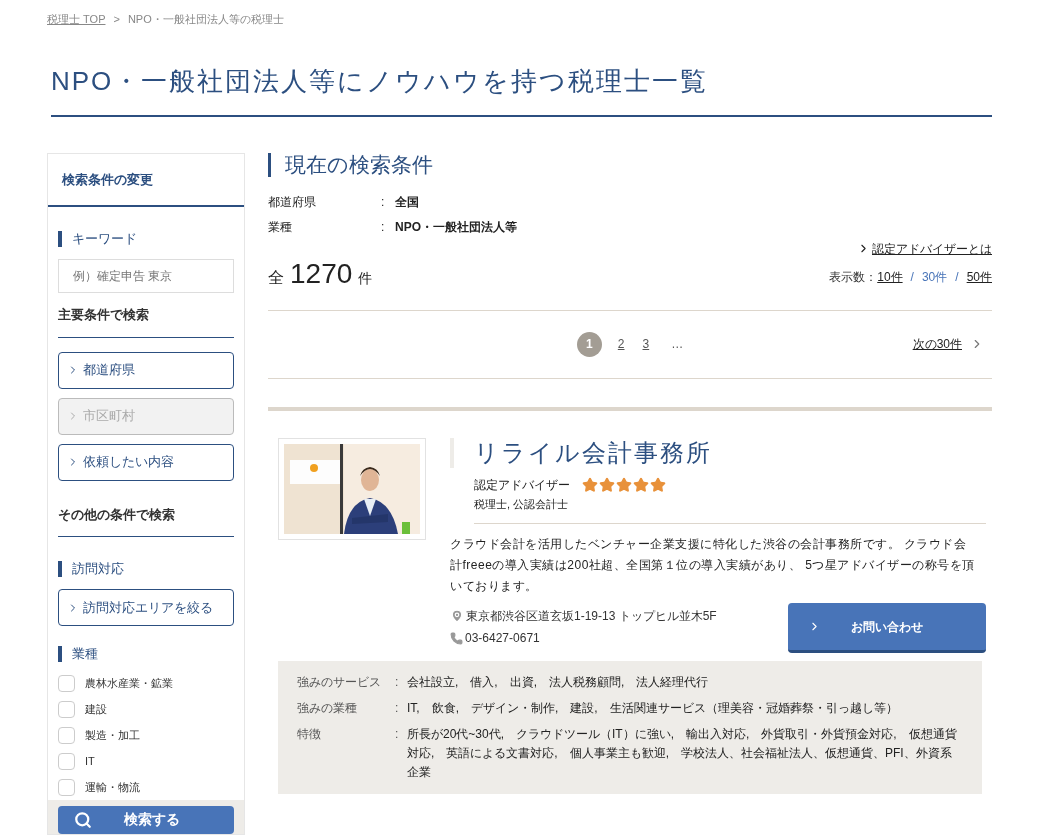 This screenshot has width=1046, height=835. I want to click on breadcrumb-link: 税理士 TOP, so click(76, 19).